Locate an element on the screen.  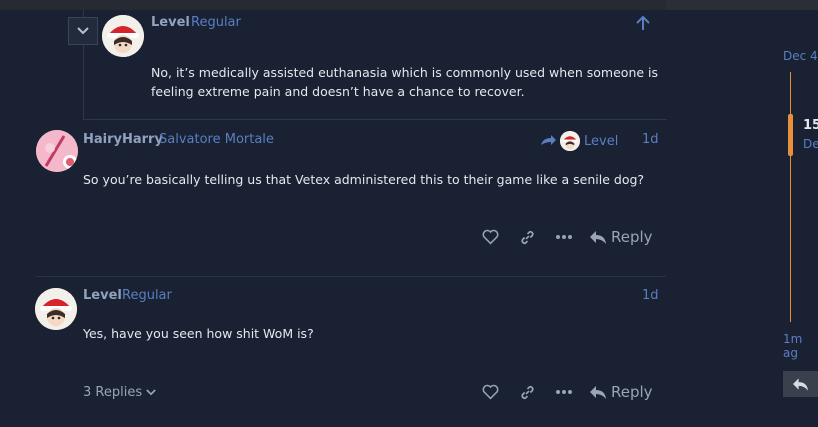
post2-user-title: Regular is located at coordinates (147, 295).